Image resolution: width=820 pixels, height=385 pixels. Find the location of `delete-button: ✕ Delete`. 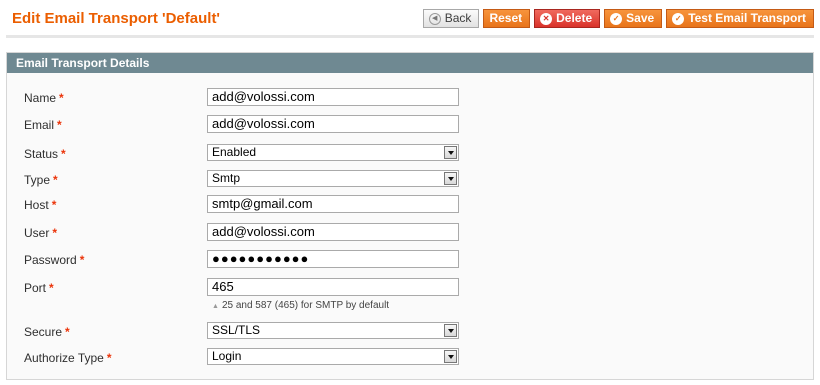

delete-button: ✕ Delete is located at coordinates (567, 18).